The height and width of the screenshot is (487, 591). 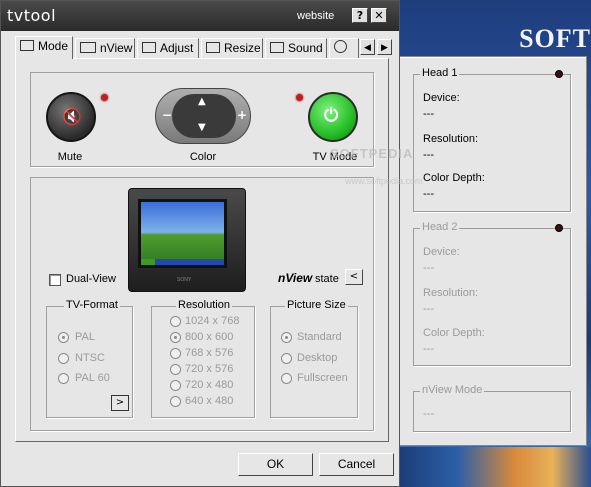 I want to click on tab-scroll-right: ▶, so click(x=384, y=47).